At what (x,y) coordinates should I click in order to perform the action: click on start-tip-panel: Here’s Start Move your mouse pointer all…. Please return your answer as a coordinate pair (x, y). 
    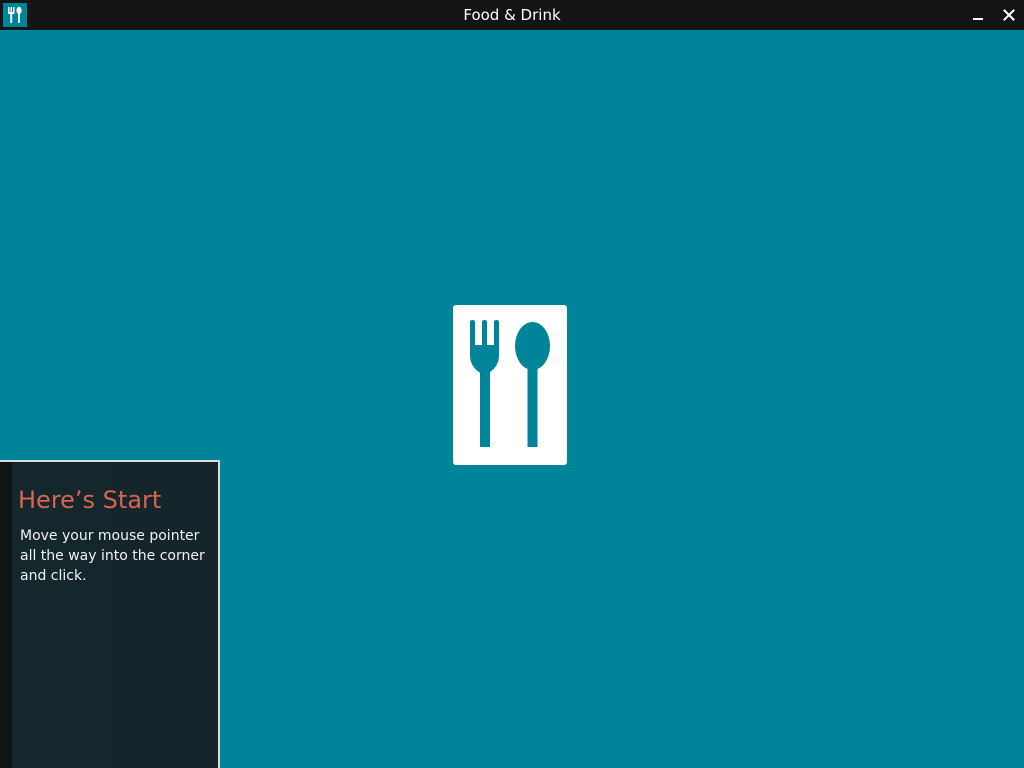
    Looking at the image, I should click on (110, 614).